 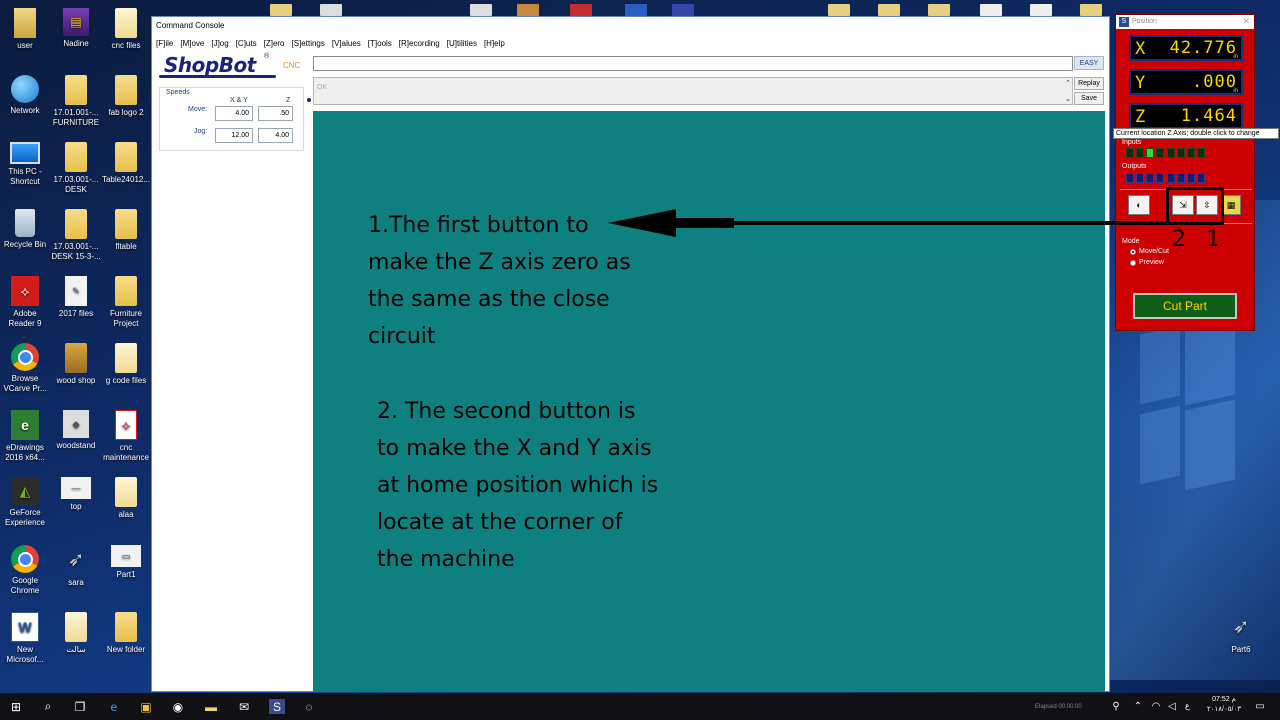 What do you see at coordinates (275, 135) in the screenshot?
I see `jog-z-field: 4.00` at bounding box center [275, 135].